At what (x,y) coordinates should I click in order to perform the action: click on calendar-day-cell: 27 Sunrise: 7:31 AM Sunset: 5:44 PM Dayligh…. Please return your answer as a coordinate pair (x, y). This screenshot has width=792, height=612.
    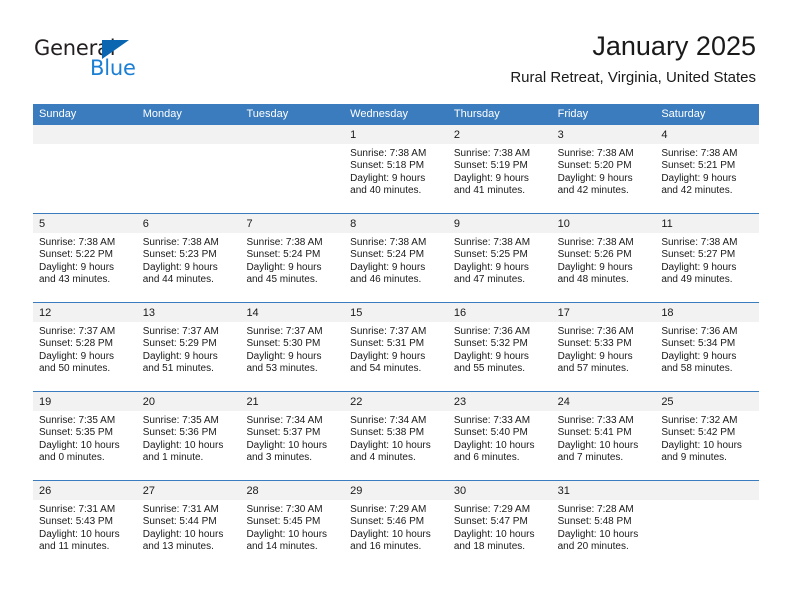
    Looking at the image, I should click on (188, 525).